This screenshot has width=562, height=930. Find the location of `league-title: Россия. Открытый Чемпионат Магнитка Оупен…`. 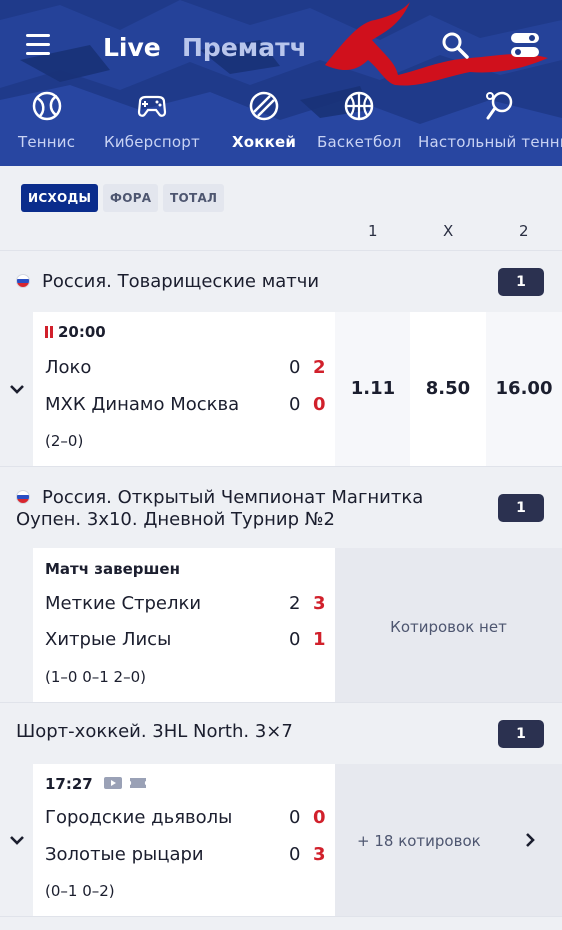

league-title: Россия. Открытый Чемпионат Магнитка Оупен… is located at coordinates (220, 508).